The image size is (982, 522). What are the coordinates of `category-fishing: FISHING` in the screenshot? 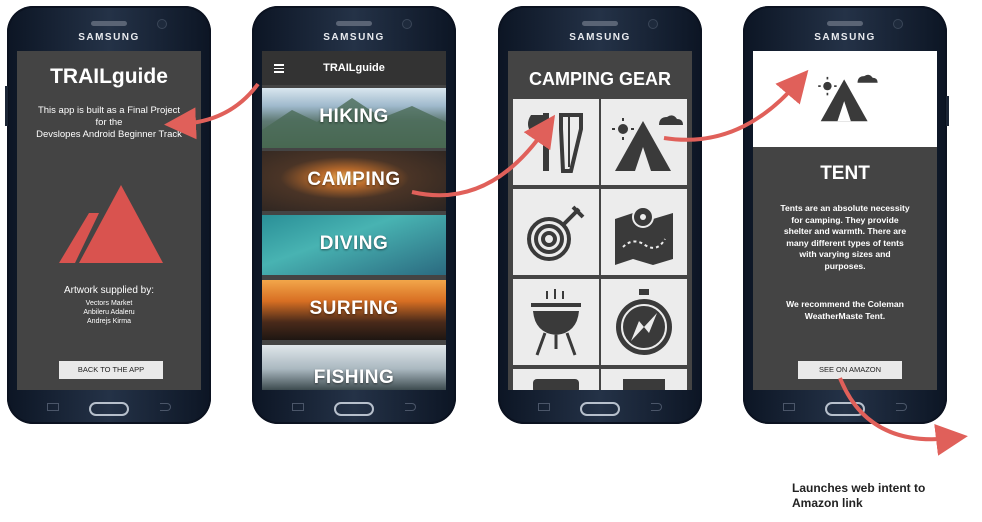 It's located at (354, 367).